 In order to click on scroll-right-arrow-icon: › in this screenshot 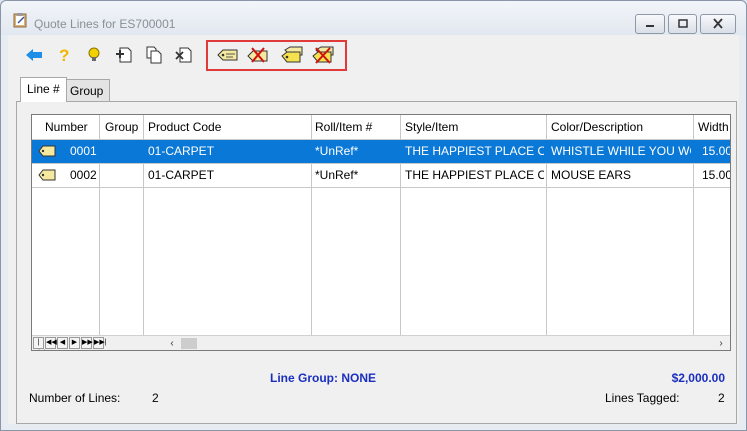, I will do `click(721, 343)`.